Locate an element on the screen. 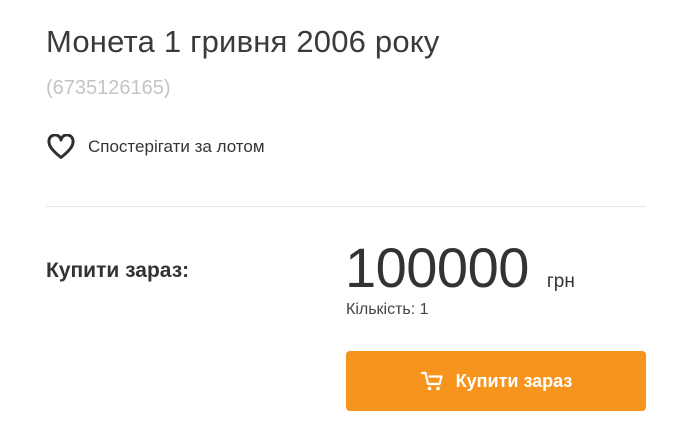 The height and width of the screenshot is (441, 680). price-currency: грн is located at coordinates (560, 281).